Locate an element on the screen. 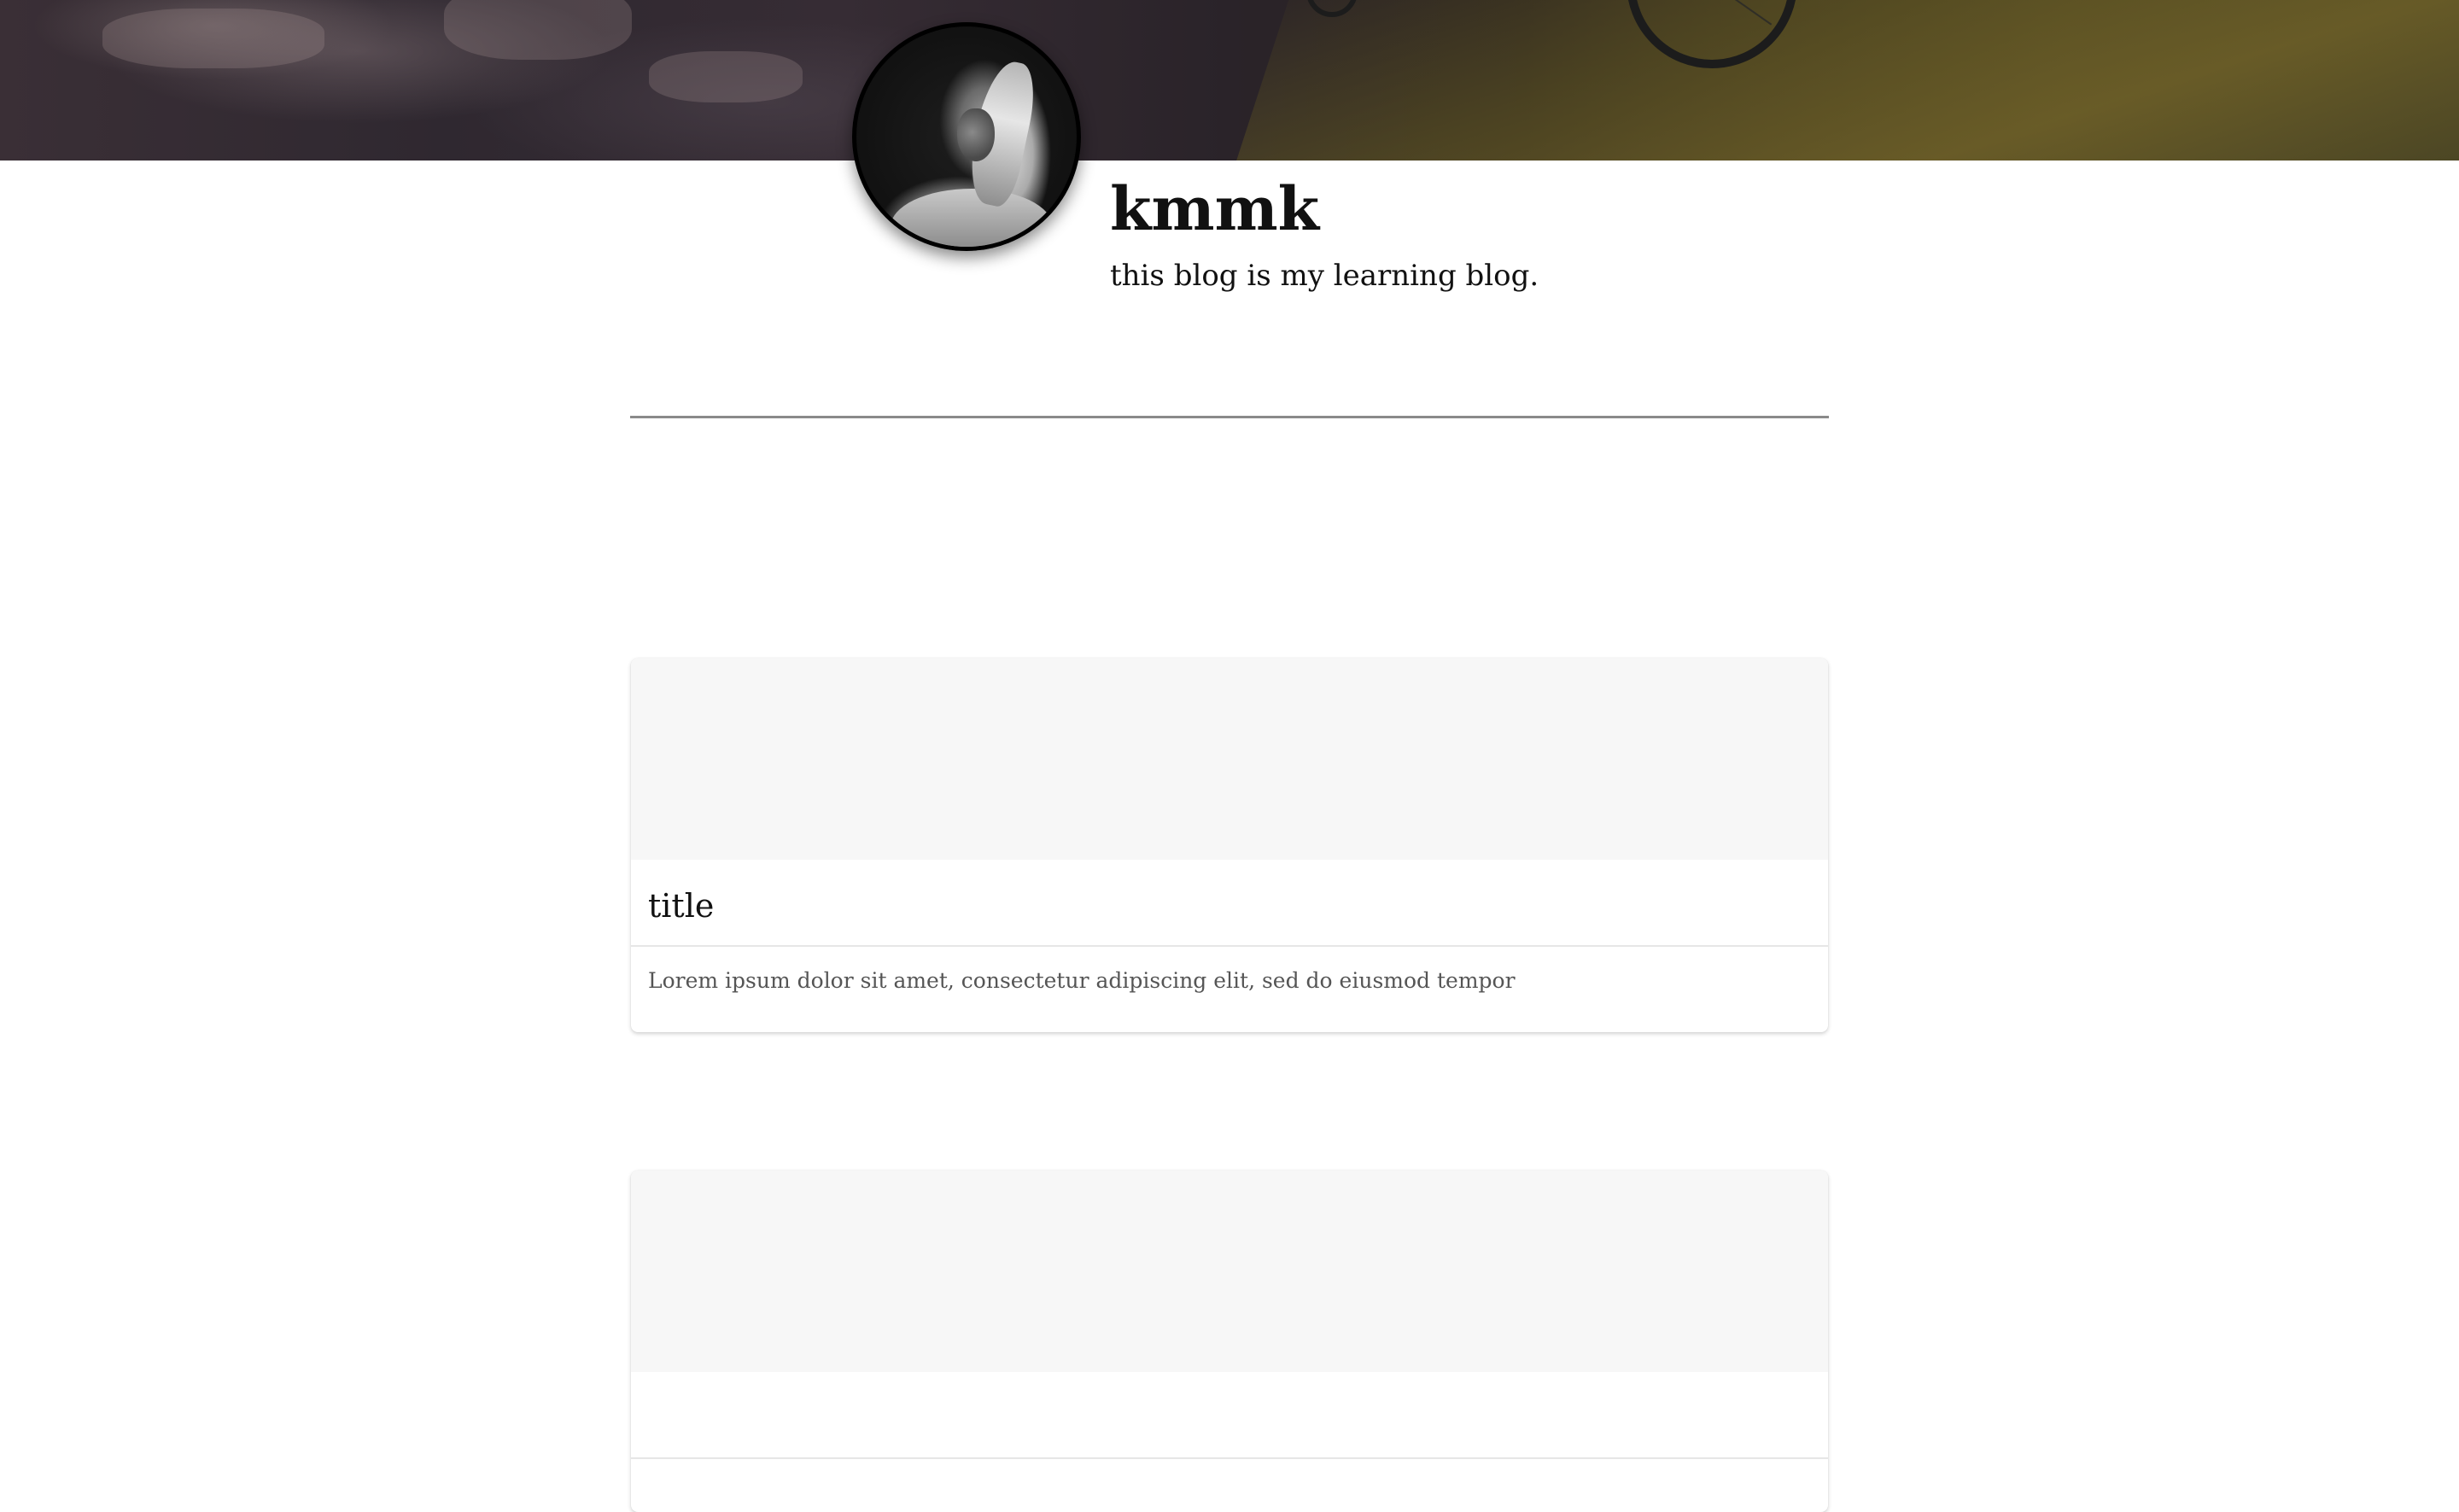  header-divider is located at coordinates (1229, 417).